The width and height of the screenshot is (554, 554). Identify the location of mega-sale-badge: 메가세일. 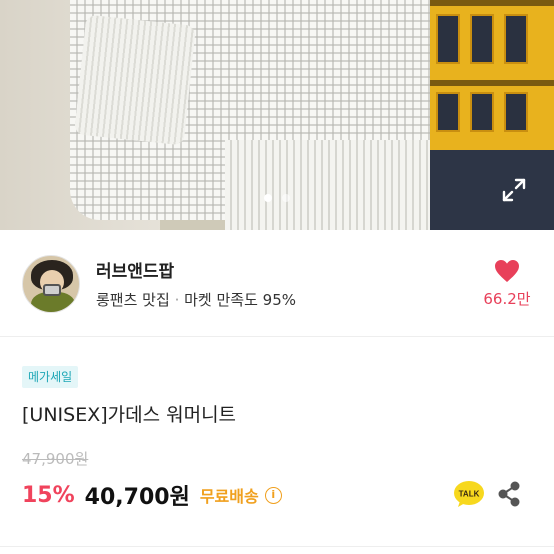
(50, 377).